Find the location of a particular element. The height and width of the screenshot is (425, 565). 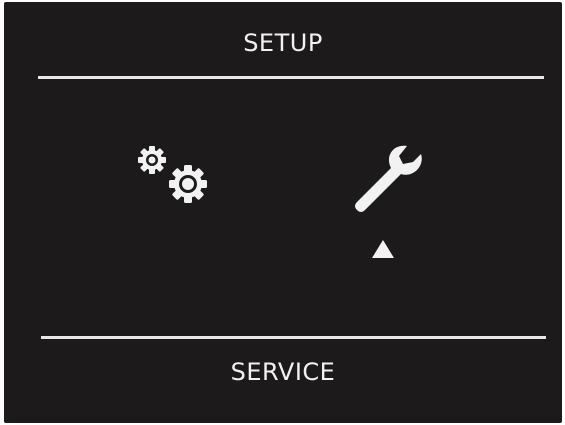

top-divider is located at coordinates (291, 77).